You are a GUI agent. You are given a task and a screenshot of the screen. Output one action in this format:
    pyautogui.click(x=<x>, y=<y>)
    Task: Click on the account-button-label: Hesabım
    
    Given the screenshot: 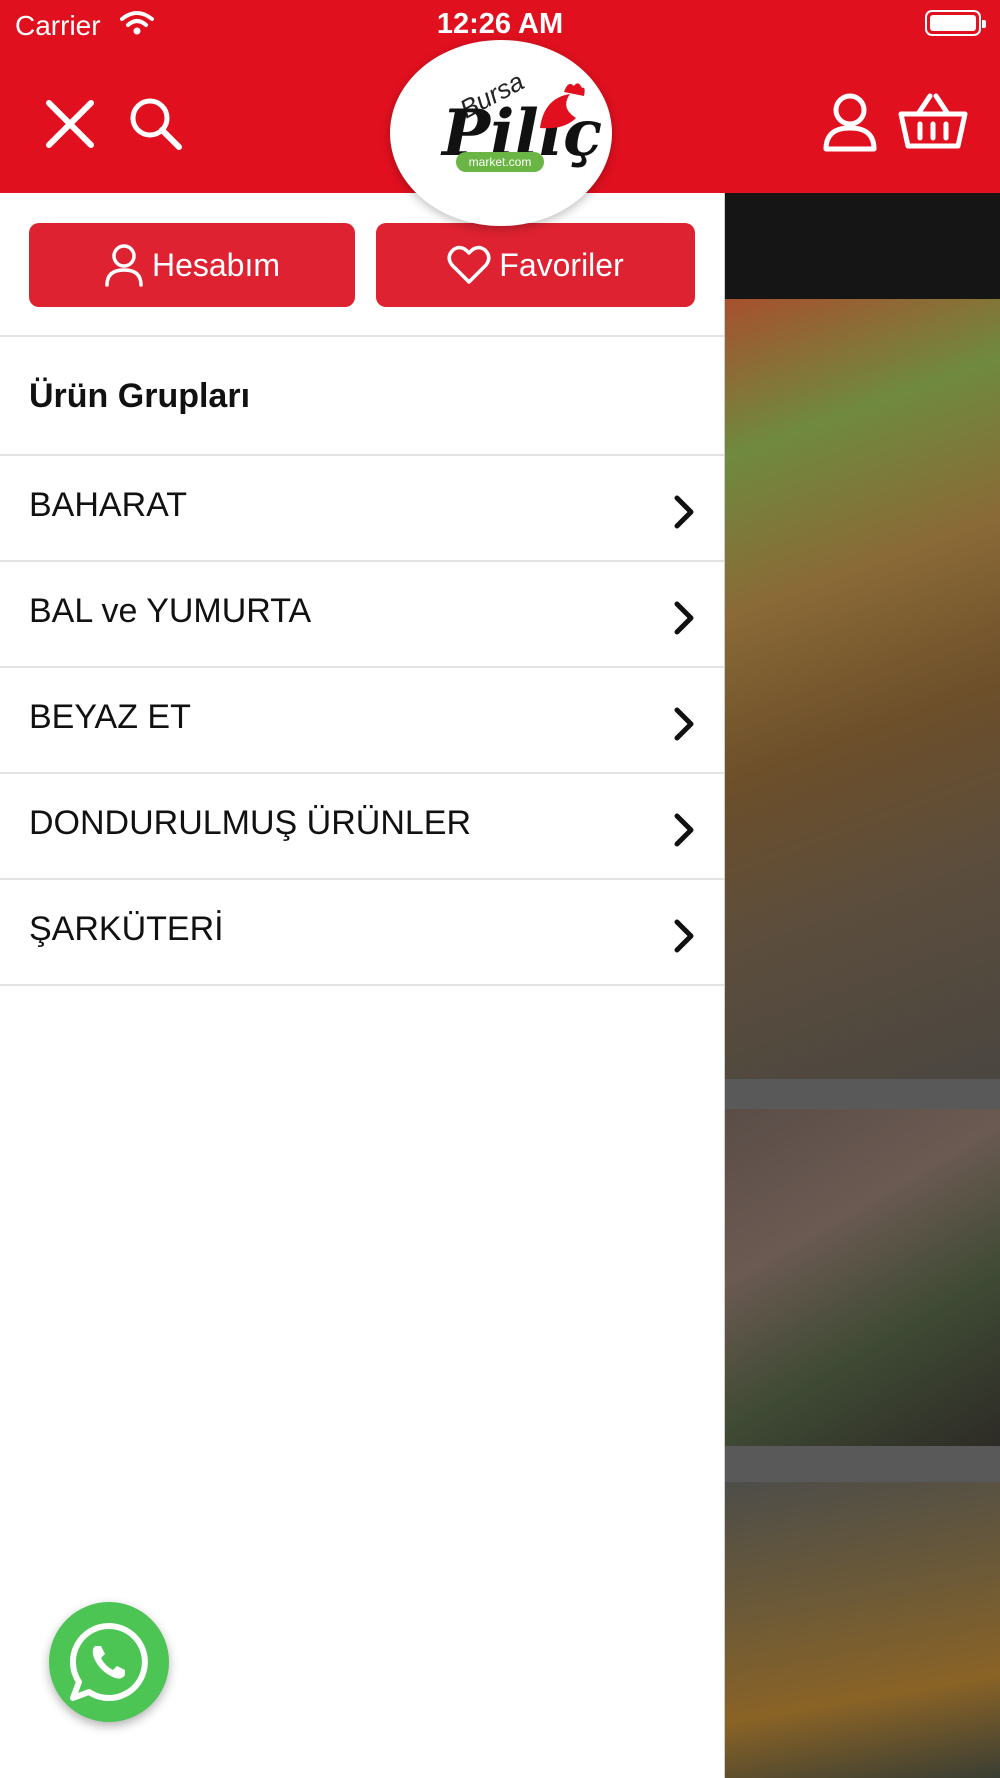 What is the action you would take?
    pyautogui.click(x=216, y=264)
    